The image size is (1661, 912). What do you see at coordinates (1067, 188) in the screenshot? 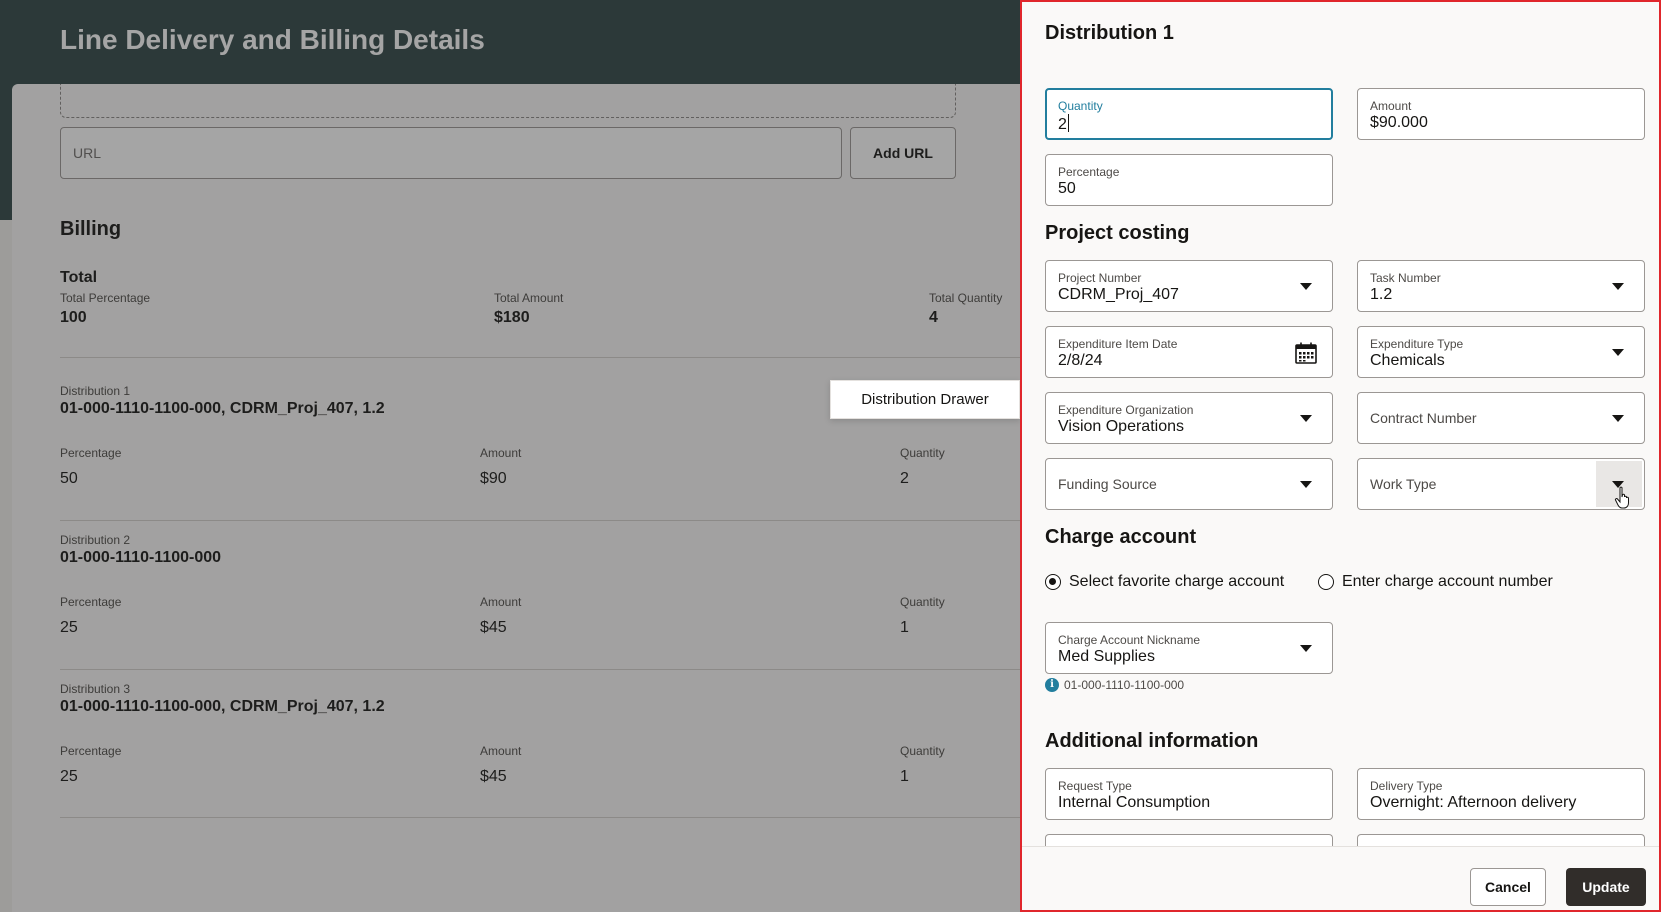
I see `percentage-value: 50` at bounding box center [1067, 188].